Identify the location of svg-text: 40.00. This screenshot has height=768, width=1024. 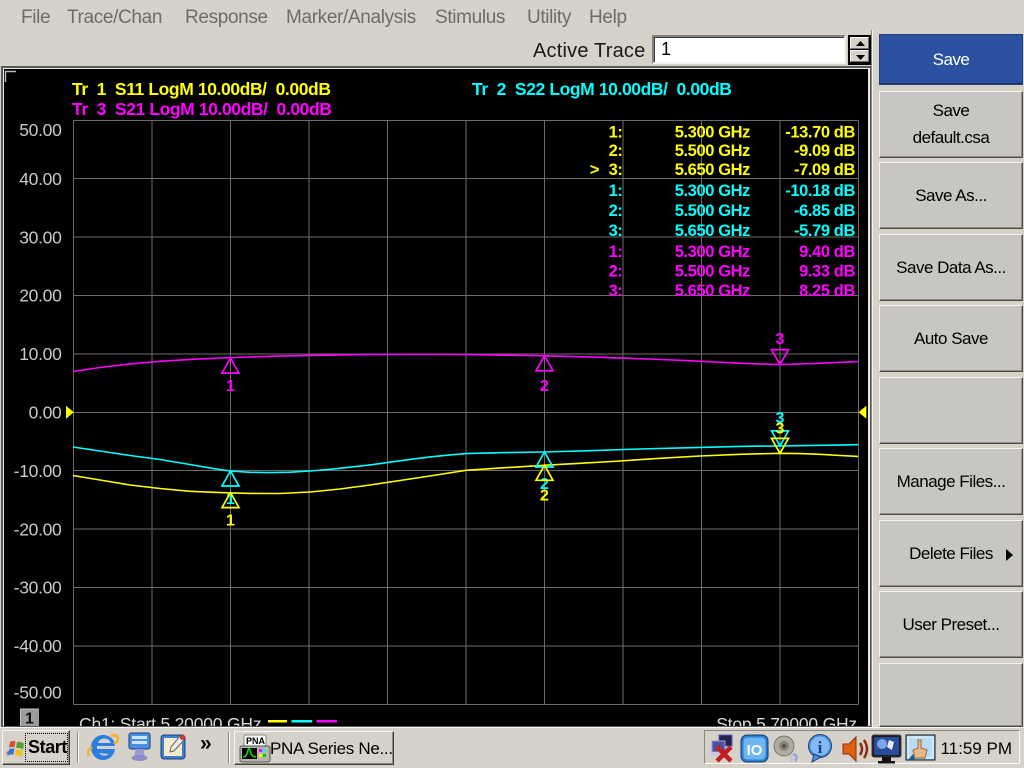
(40, 179).